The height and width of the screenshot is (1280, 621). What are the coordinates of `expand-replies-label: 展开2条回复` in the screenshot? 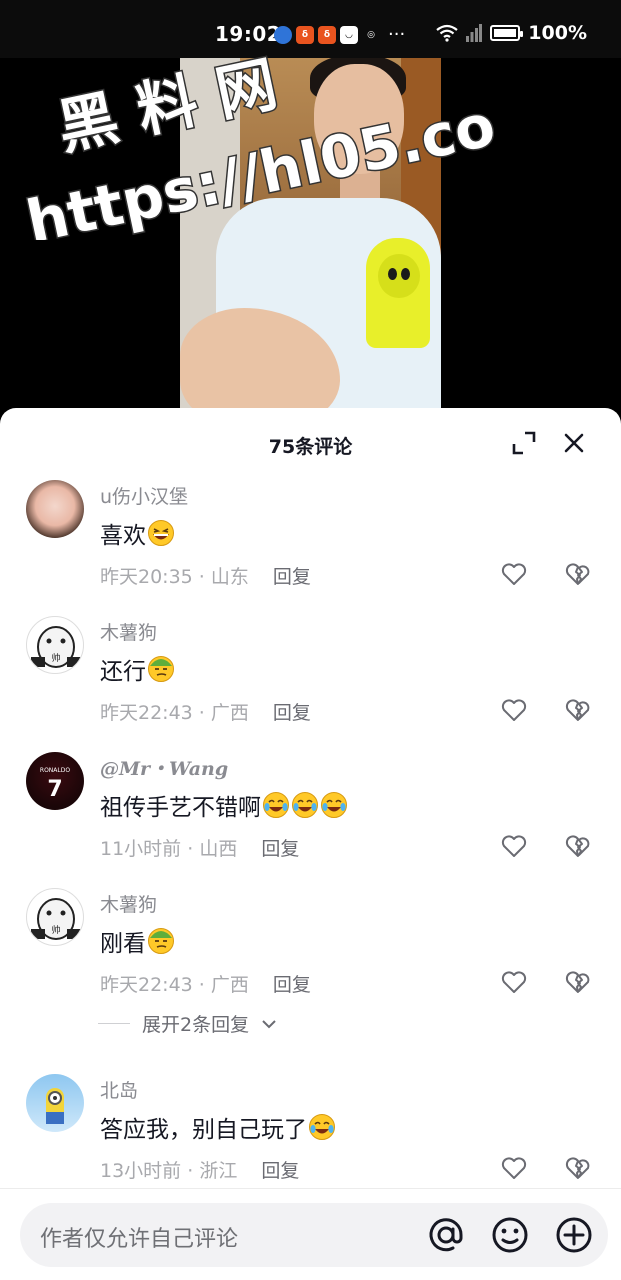 It's located at (196, 1025).